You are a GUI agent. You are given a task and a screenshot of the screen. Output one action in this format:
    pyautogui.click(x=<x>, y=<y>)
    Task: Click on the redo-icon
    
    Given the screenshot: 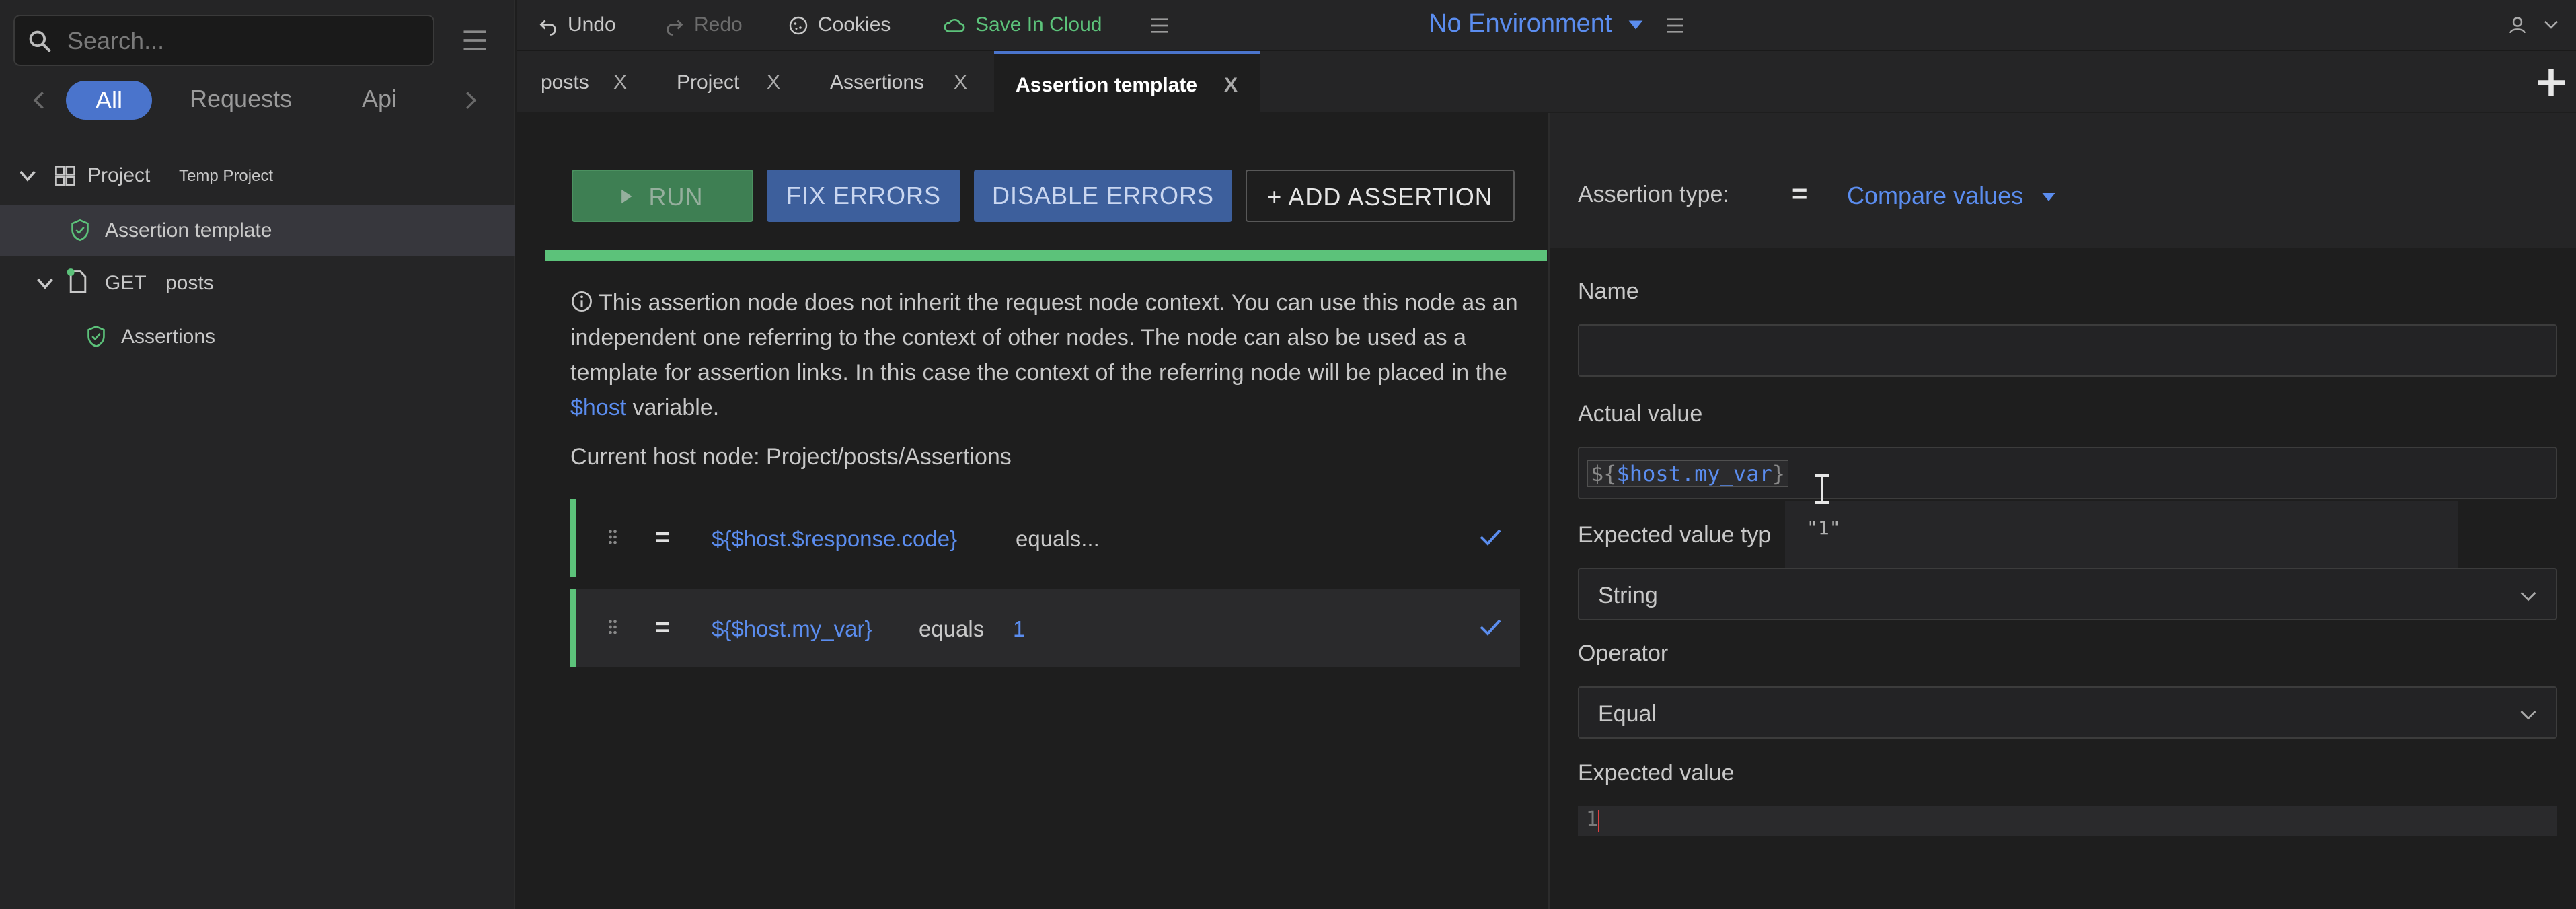 What is the action you would take?
    pyautogui.click(x=675, y=28)
    